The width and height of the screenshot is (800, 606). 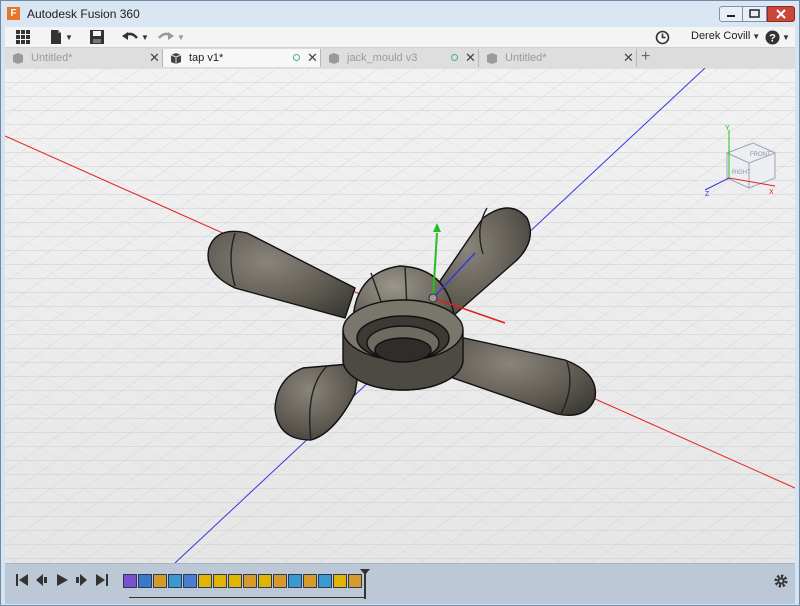 What do you see at coordinates (760, 155) in the screenshot?
I see `viewcube-front-label: FRONT` at bounding box center [760, 155].